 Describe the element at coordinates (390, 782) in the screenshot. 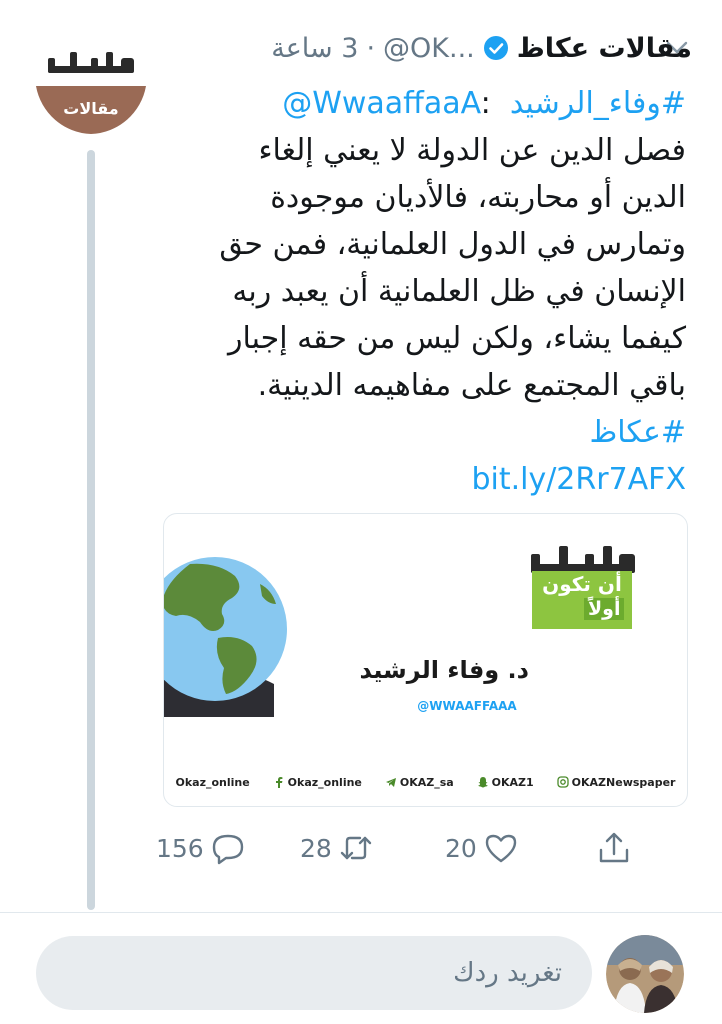

I see `telegram-icon` at that location.